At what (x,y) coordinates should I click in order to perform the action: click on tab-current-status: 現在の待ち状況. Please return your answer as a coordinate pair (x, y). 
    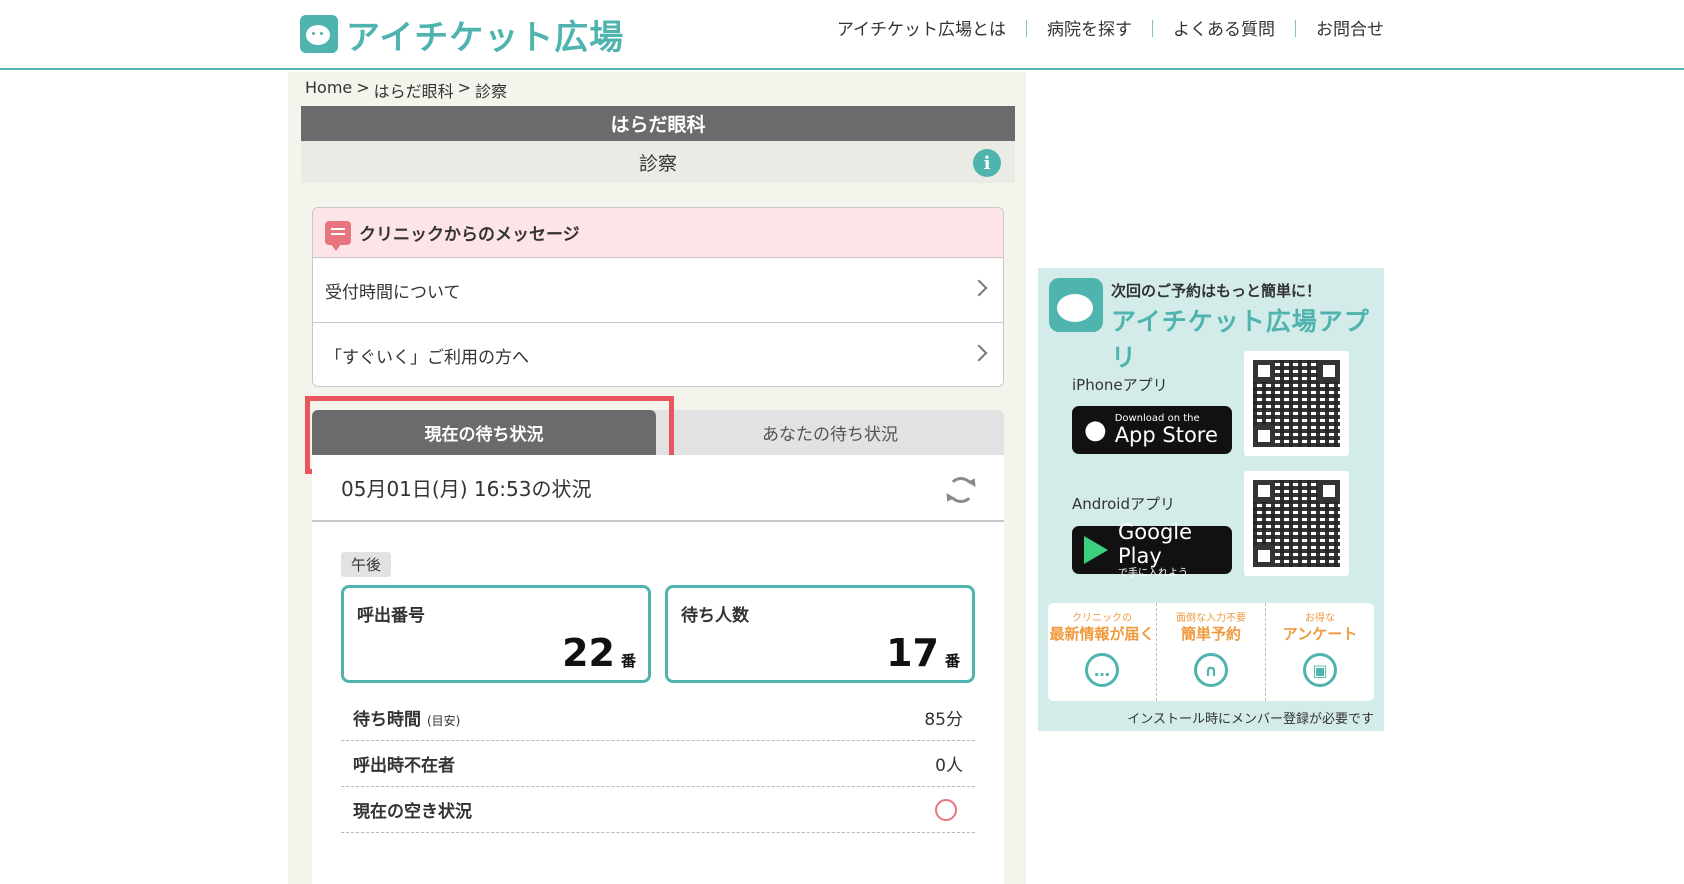
    Looking at the image, I should click on (484, 436).